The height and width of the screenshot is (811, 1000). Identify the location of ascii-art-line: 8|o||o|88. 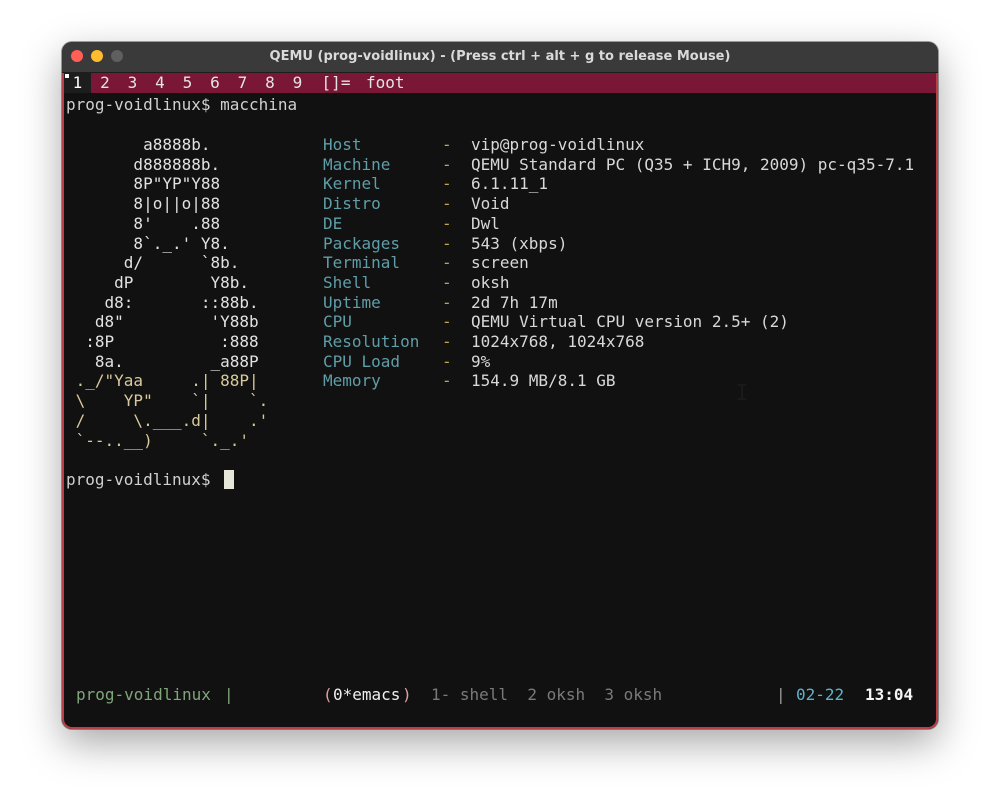
(143, 204).